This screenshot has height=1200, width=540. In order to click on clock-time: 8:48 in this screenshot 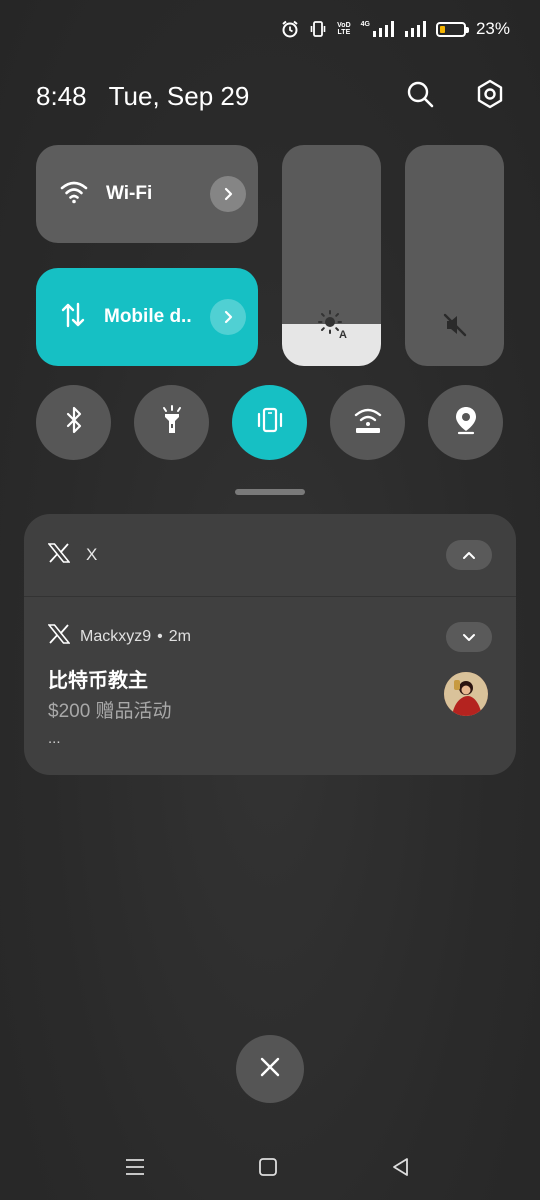, I will do `click(61, 95)`.